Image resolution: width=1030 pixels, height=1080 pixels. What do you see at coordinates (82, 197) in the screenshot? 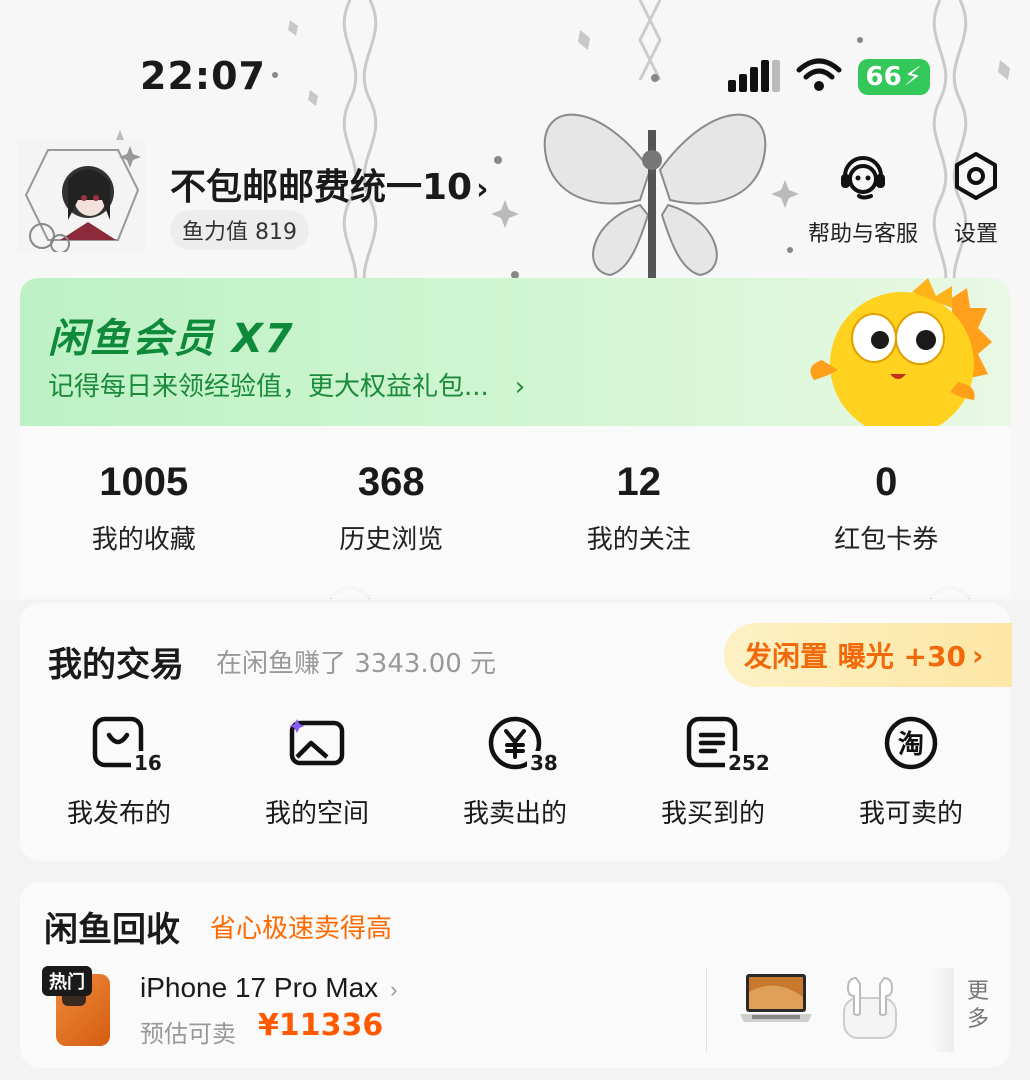
I see `avatar` at bounding box center [82, 197].